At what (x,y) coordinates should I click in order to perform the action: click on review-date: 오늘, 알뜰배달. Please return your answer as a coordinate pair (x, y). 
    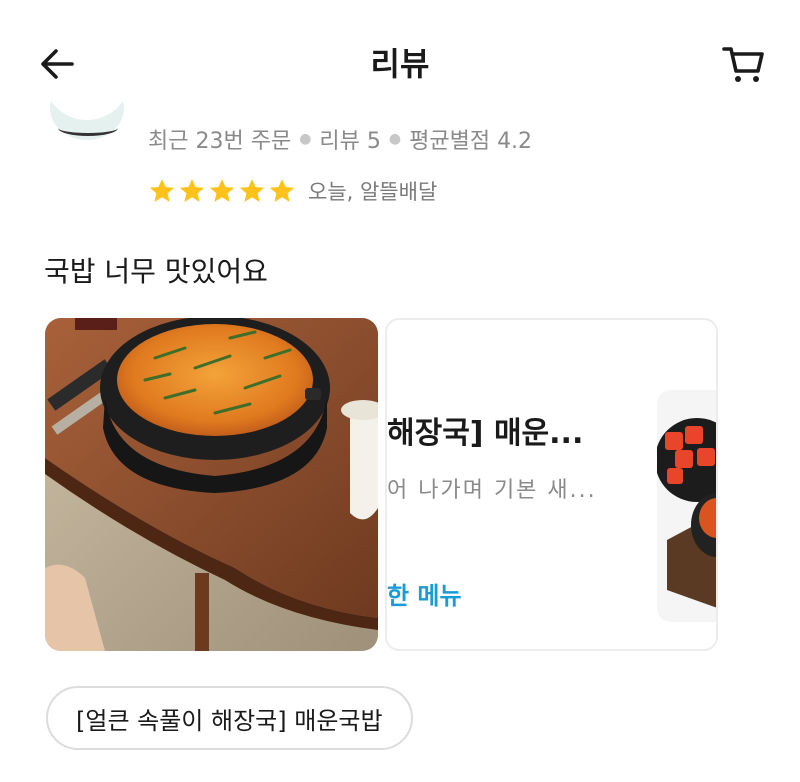
    Looking at the image, I should click on (373, 192).